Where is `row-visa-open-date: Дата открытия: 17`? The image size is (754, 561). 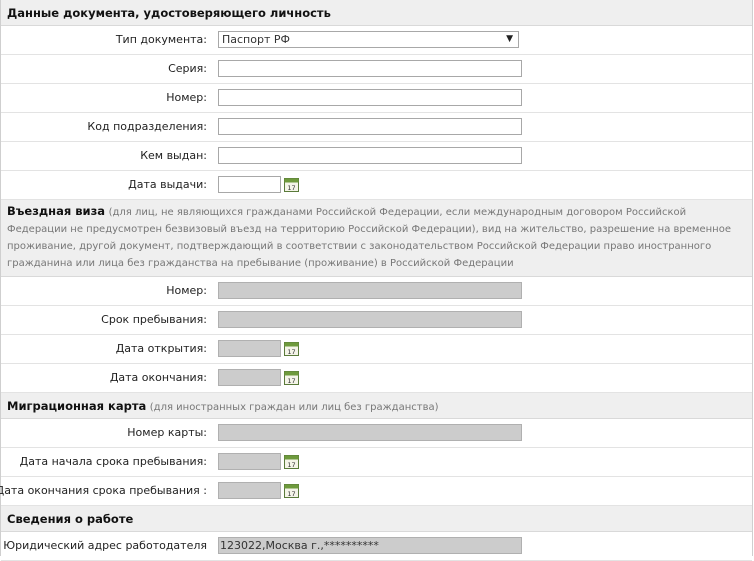
row-visa-open-date: Дата открытия: 17 is located at coordinates (376, 349).